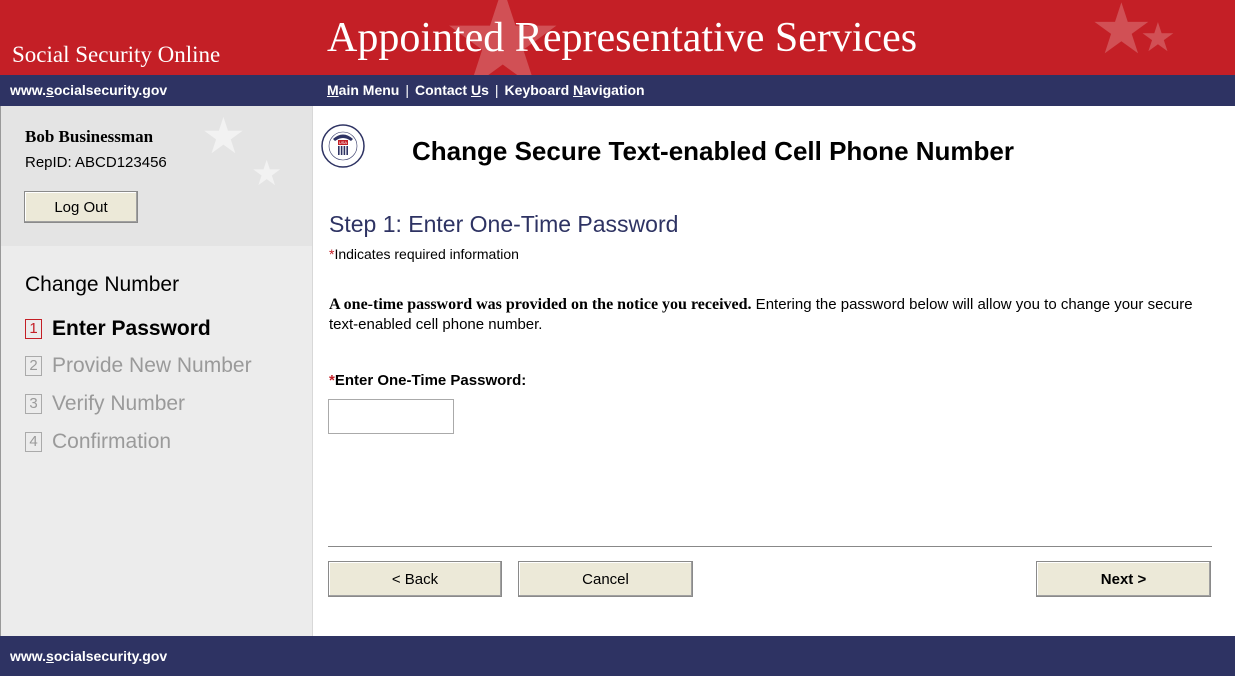 The image size is (1235, 681). I want to click on step-label: Enter Password, so click(131, 328).